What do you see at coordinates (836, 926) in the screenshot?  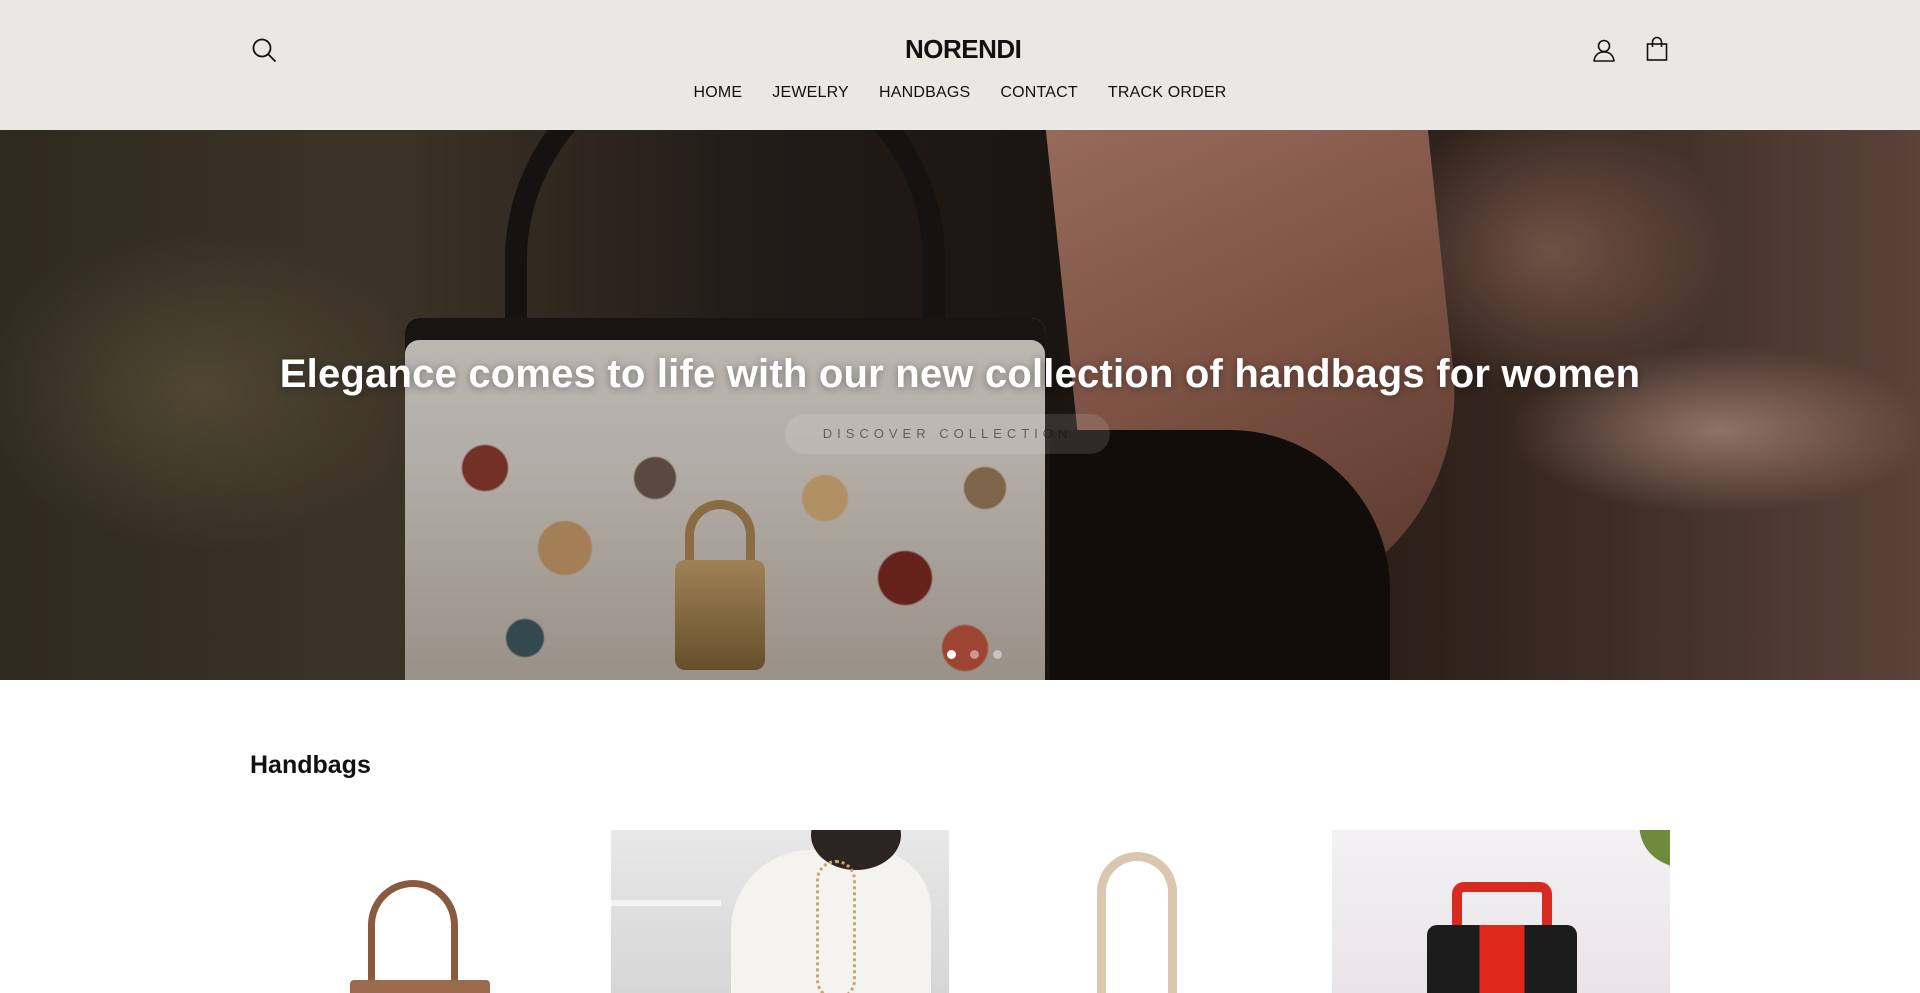 I see `product-image-chain-strap` at bounding box center [836, 926].